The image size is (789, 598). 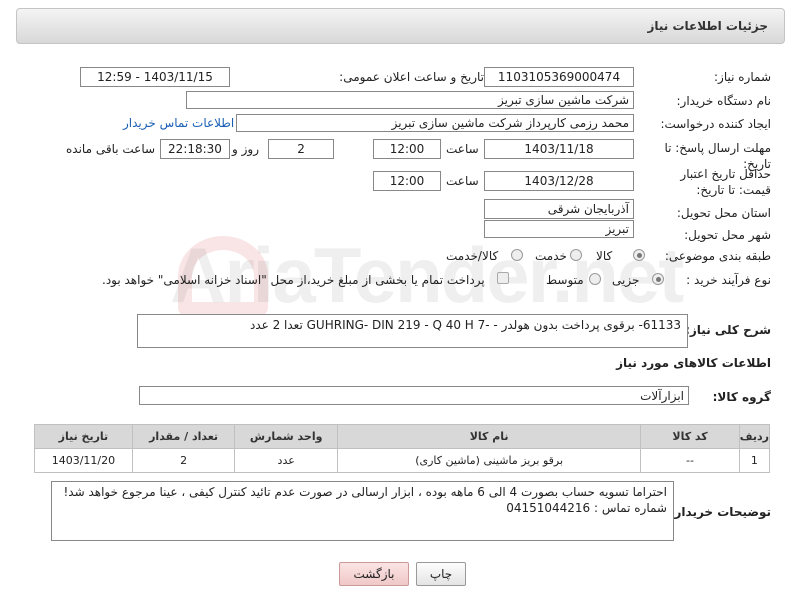 I want to click on col-header-item-code: کد کالا, so click(x=690, y=436).